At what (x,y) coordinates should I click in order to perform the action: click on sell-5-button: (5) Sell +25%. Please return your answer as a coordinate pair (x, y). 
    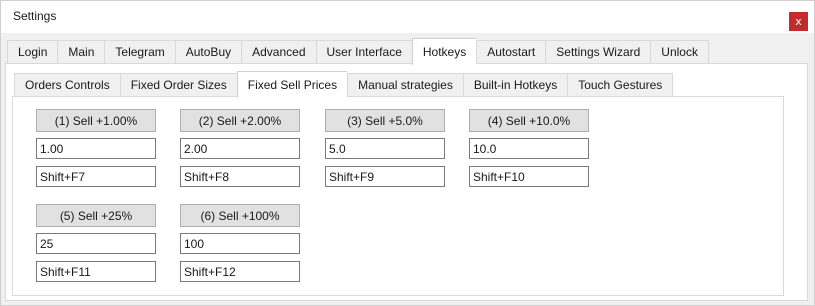
    Looking at the image, I should click on (96, 215).